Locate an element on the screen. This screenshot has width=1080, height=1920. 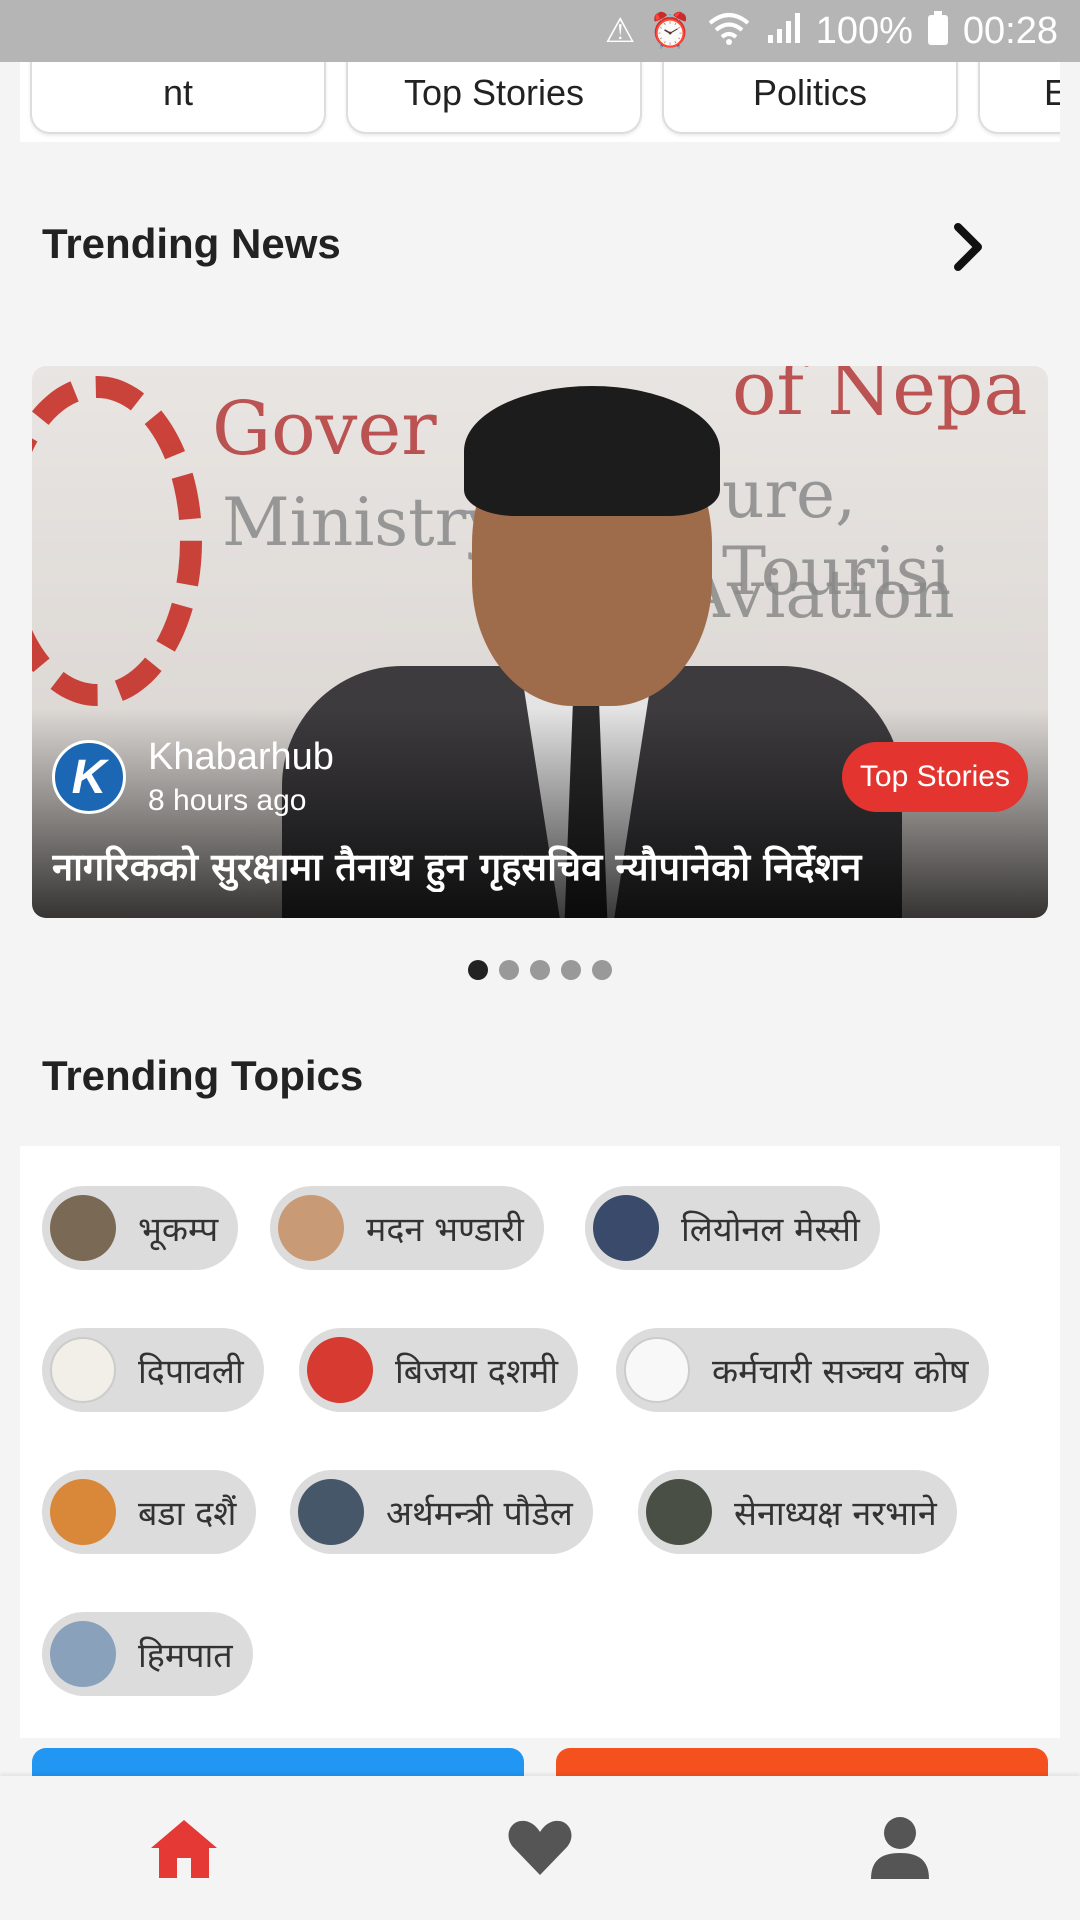
home-icon is located at coordinates (184, 1849).